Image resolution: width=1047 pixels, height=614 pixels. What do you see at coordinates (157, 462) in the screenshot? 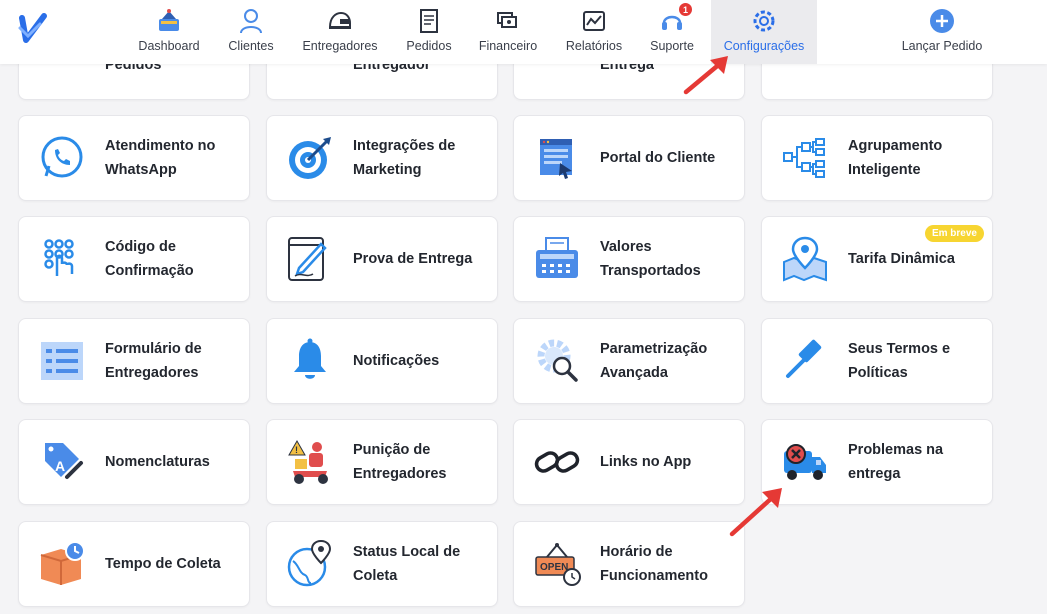
I see `card-label: Nomenclaturas` at bounding box center [157, 462].